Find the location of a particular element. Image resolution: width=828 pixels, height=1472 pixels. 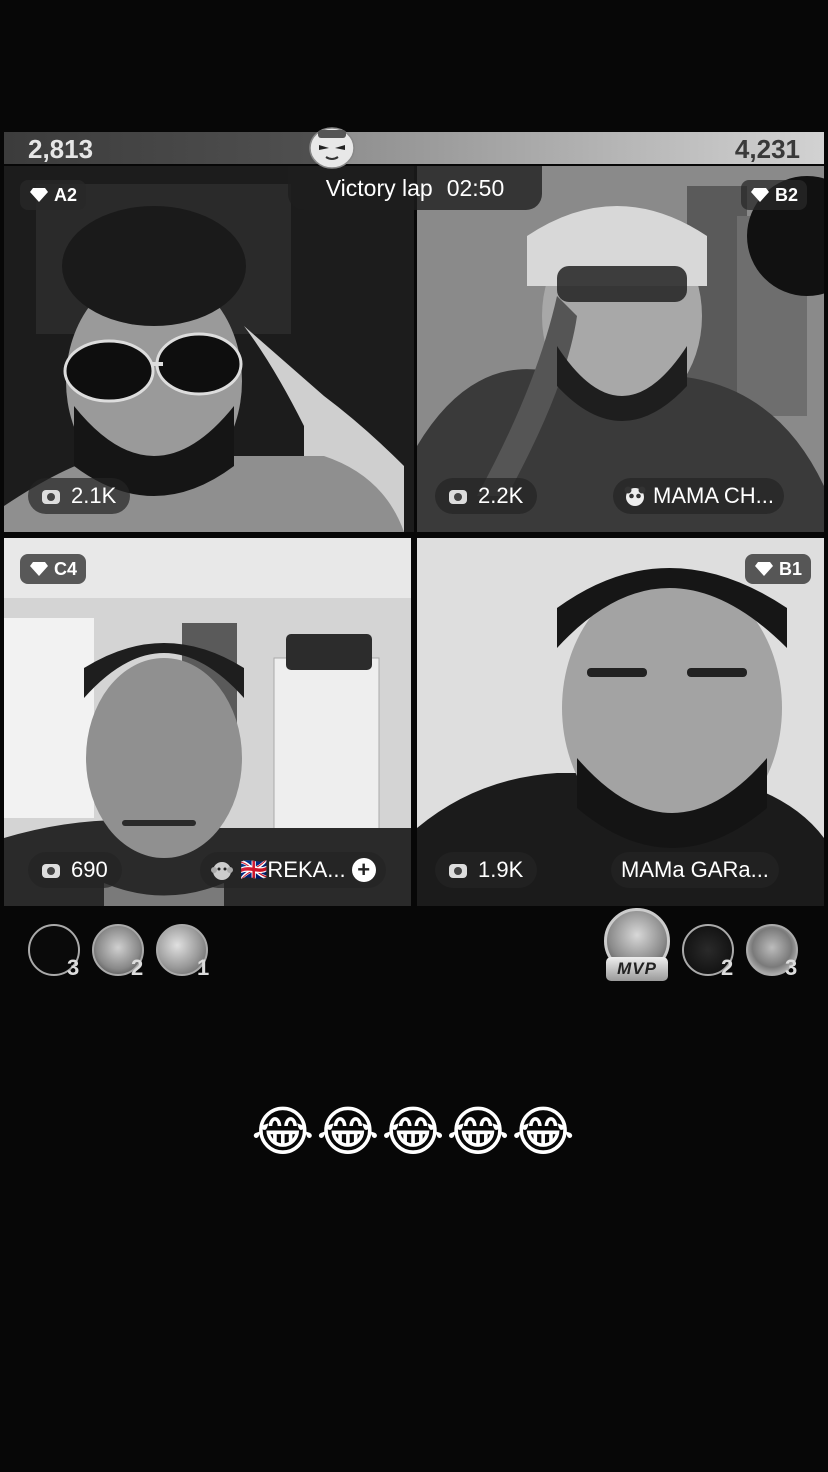

team-badge: B2 is located at coordinates (774, 195).